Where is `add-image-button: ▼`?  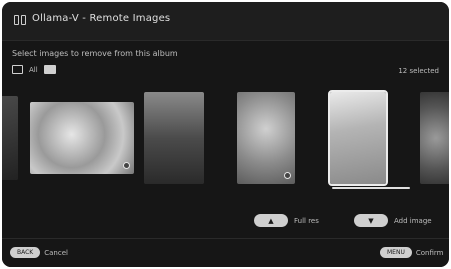
add-image-button: ▼ is located at coordinates (371, 220).